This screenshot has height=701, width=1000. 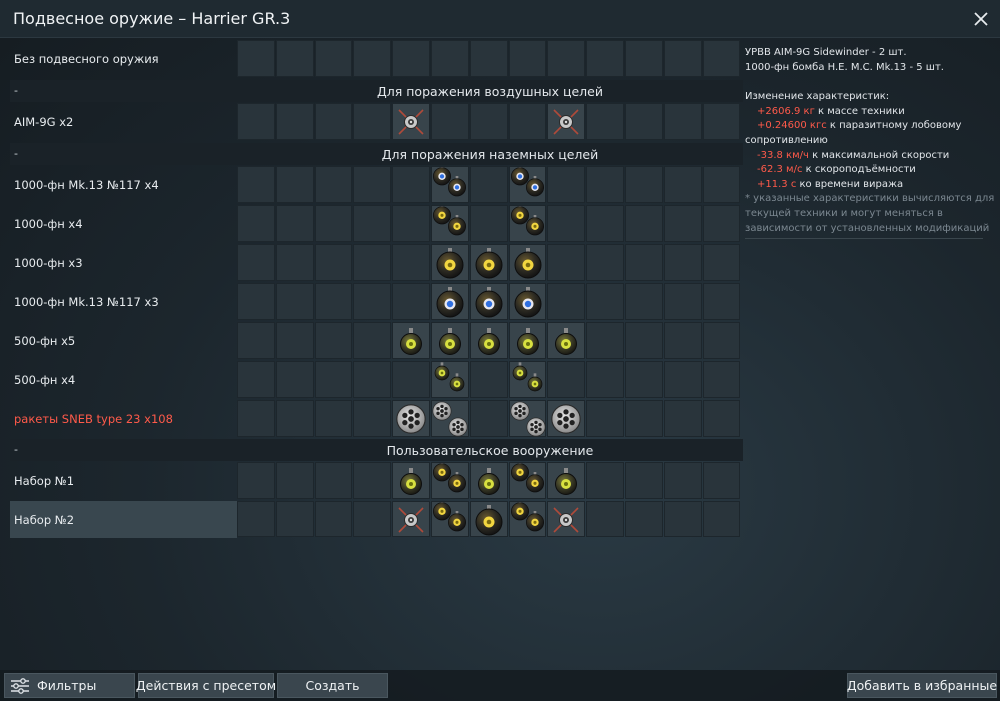 What do you see at coordinates (45, 380) in the screenshot?
I see `row-label: 500-фн x4` at bounding box center [45, 380].